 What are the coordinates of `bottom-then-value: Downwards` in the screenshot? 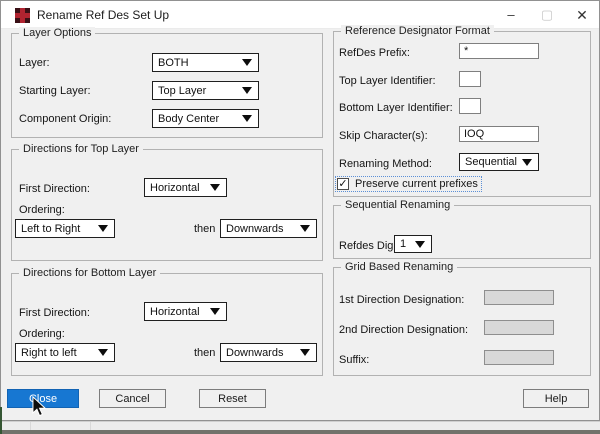 It's located at (255, 352).